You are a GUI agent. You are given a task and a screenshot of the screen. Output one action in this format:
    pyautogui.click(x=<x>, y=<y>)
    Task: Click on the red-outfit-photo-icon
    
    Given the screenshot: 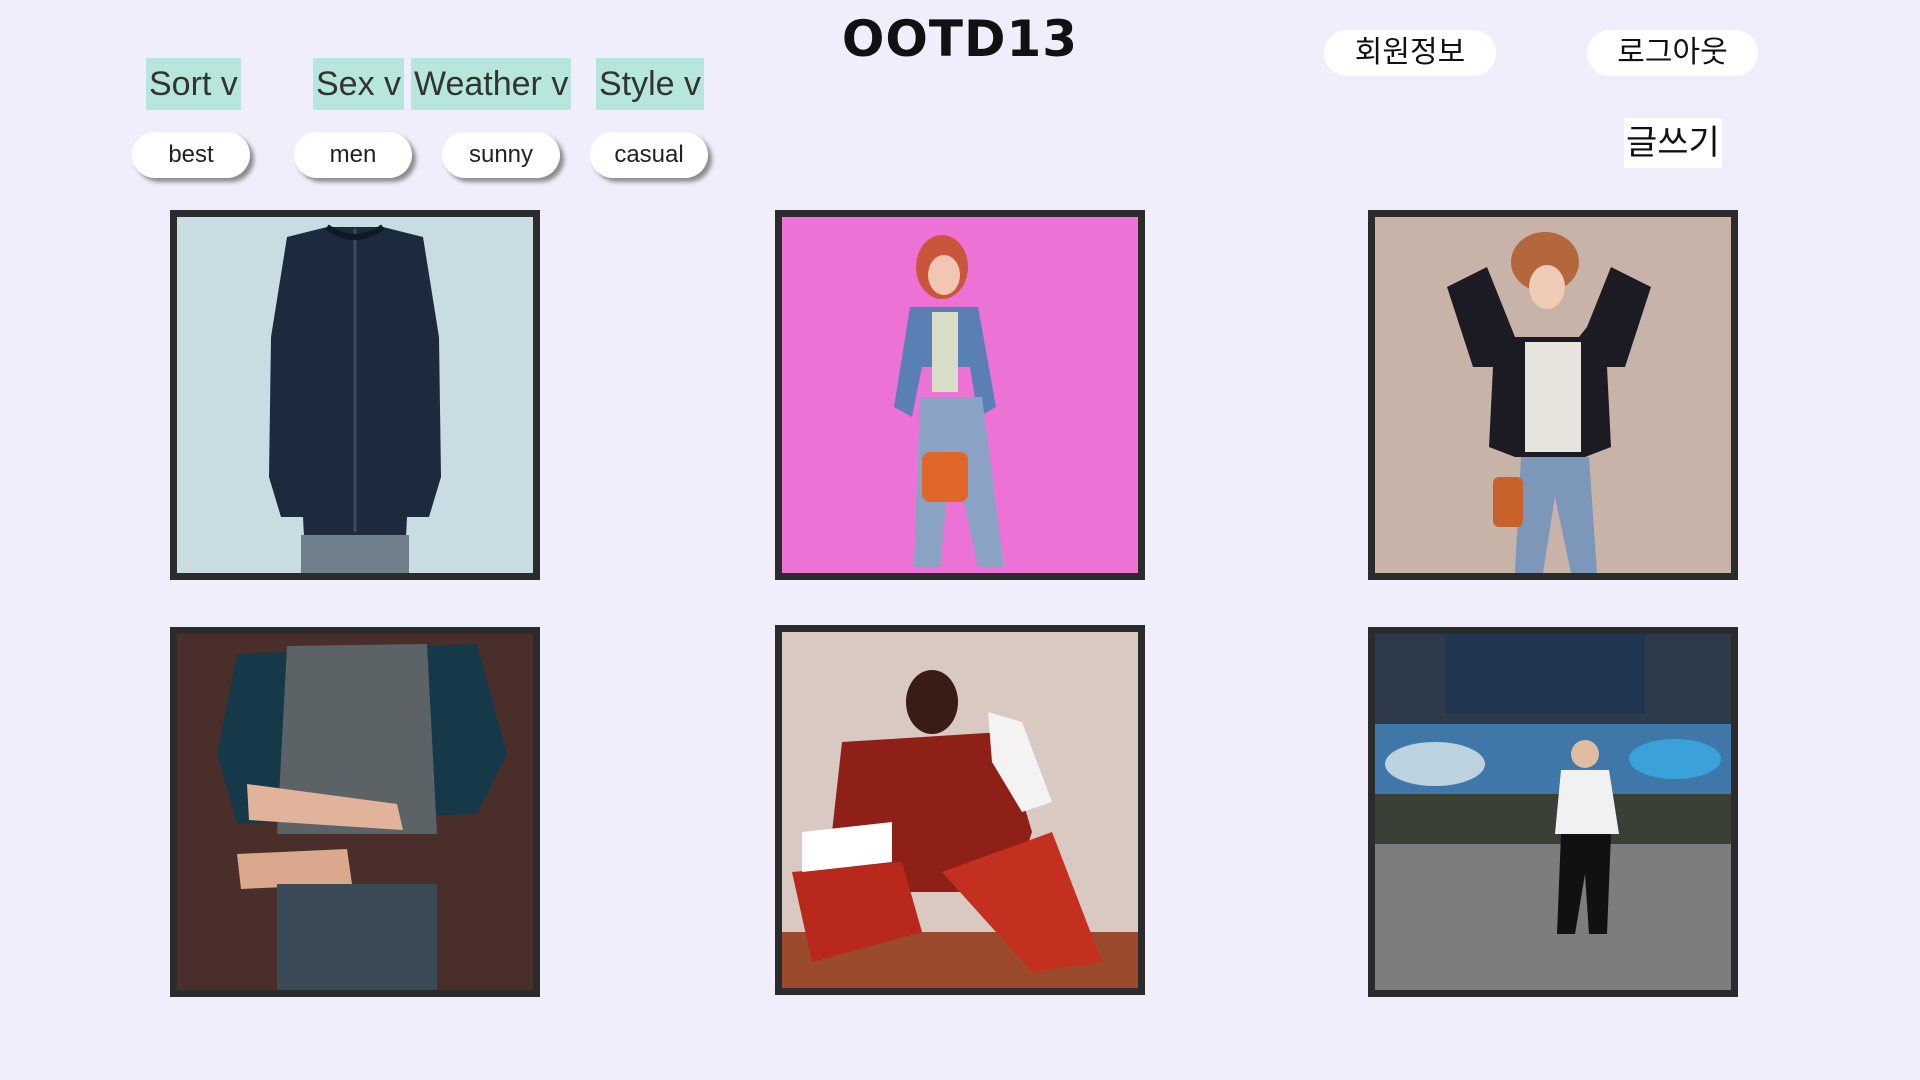 What is the action you would take?
    pyautogui.click(x=960, y=810)
    